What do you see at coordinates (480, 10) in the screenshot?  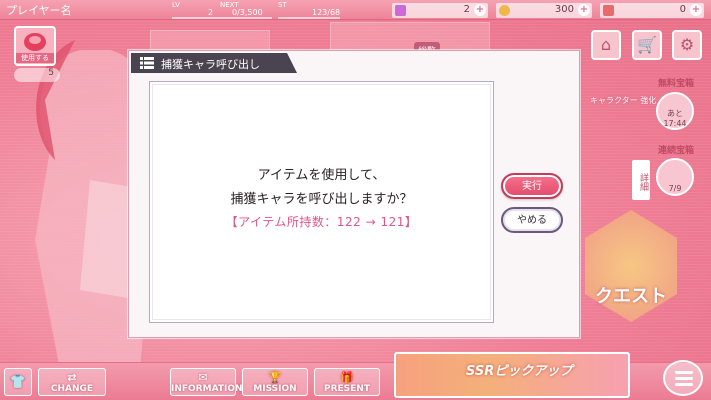 I see `add-gems-button: +` at bounding box center [480, 10].